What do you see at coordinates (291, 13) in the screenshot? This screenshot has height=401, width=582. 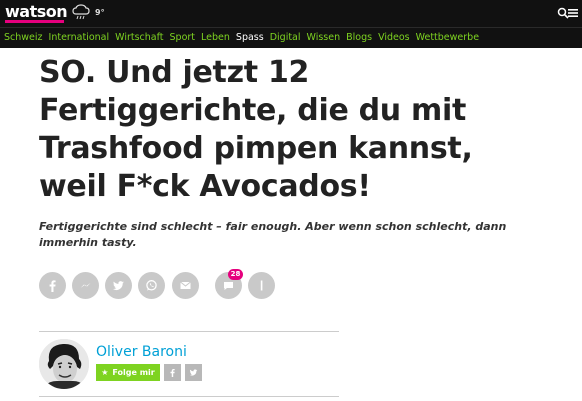 I see `top-bar: watson 9°` at bounding box center [291, 13].